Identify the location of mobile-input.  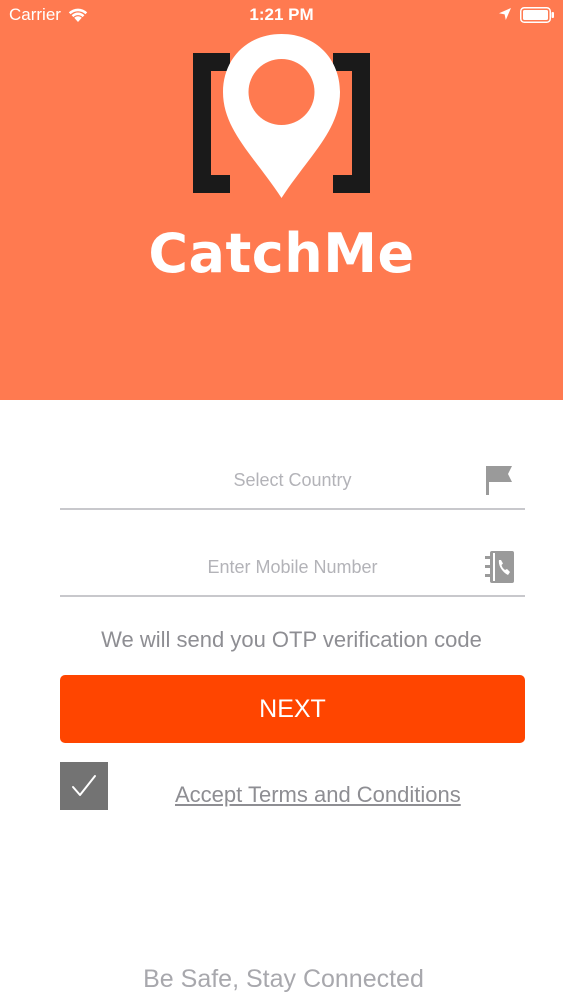
(292, 567).